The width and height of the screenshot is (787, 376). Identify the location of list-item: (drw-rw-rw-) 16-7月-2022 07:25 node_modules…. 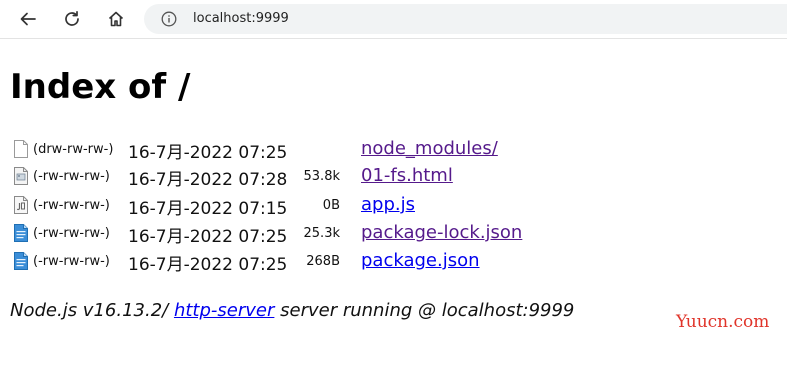
(300, 150).